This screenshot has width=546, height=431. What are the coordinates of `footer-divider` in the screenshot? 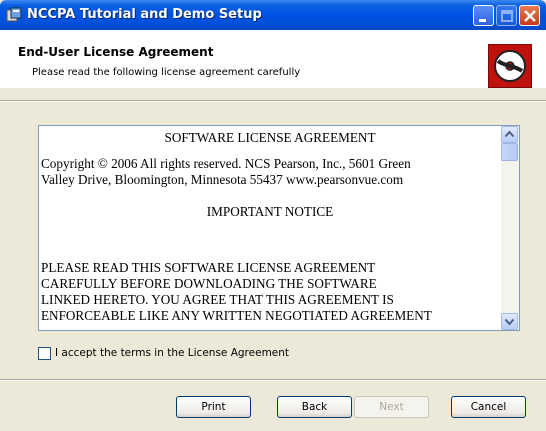 It's located at (273, 380).